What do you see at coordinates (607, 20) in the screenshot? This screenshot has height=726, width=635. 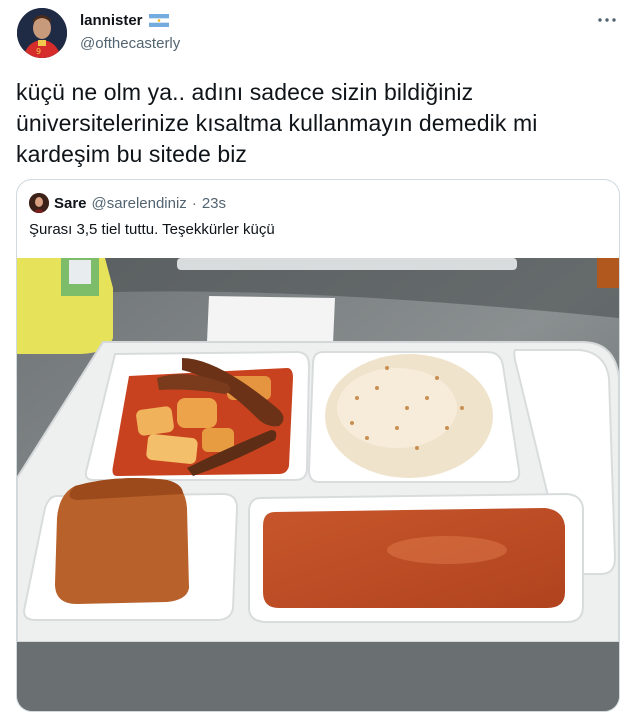 I see `more-options-icon` at bounding box center [607, 20].